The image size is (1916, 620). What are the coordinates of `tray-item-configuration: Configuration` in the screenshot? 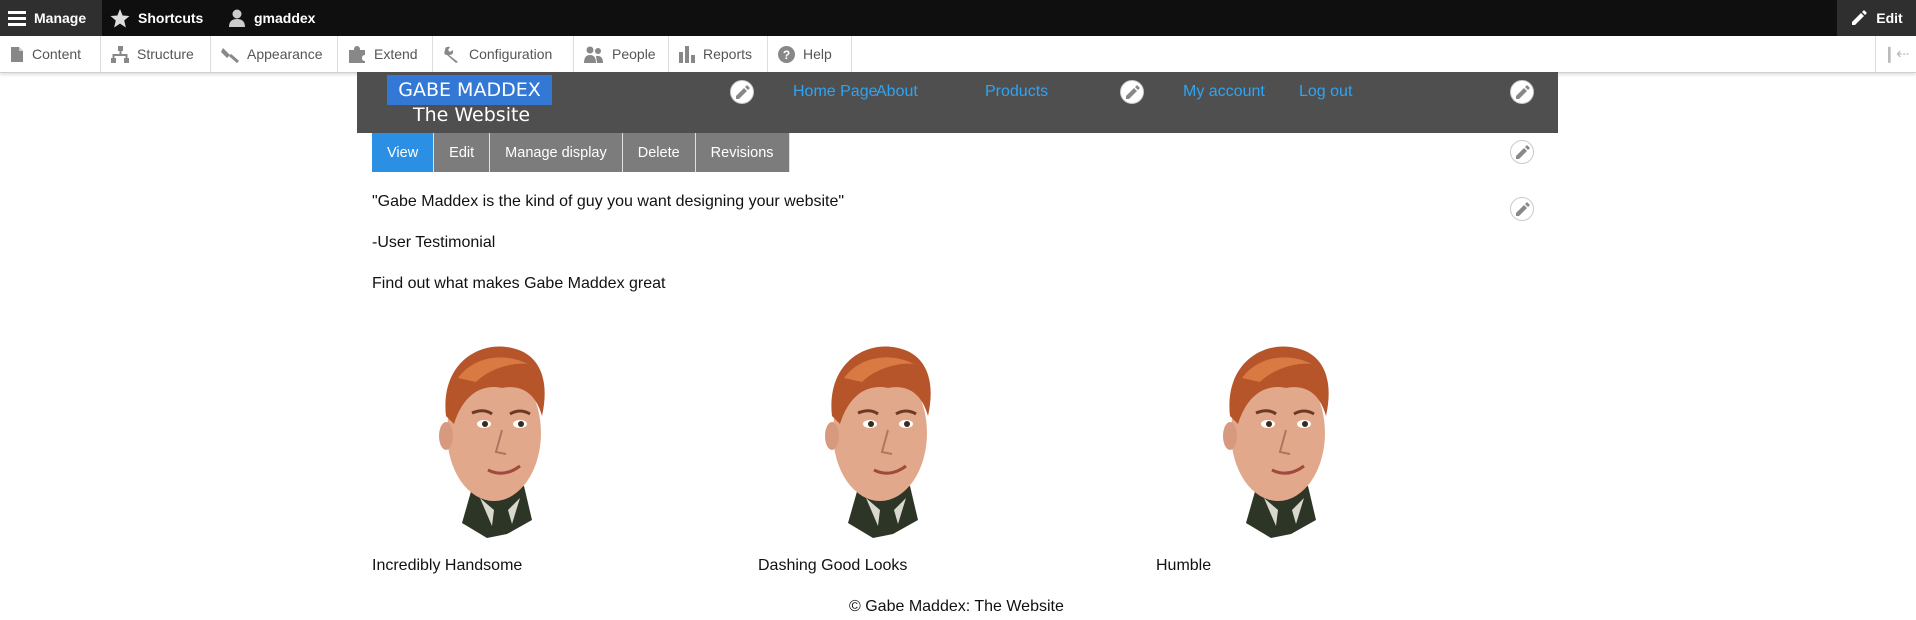 It's located at (503, 54).